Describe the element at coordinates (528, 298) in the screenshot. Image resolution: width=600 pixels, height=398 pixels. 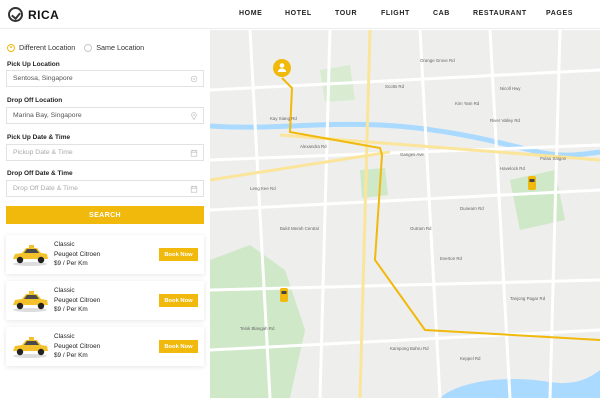
I see `map-label: Tanjong Pagar Rd` at that location.